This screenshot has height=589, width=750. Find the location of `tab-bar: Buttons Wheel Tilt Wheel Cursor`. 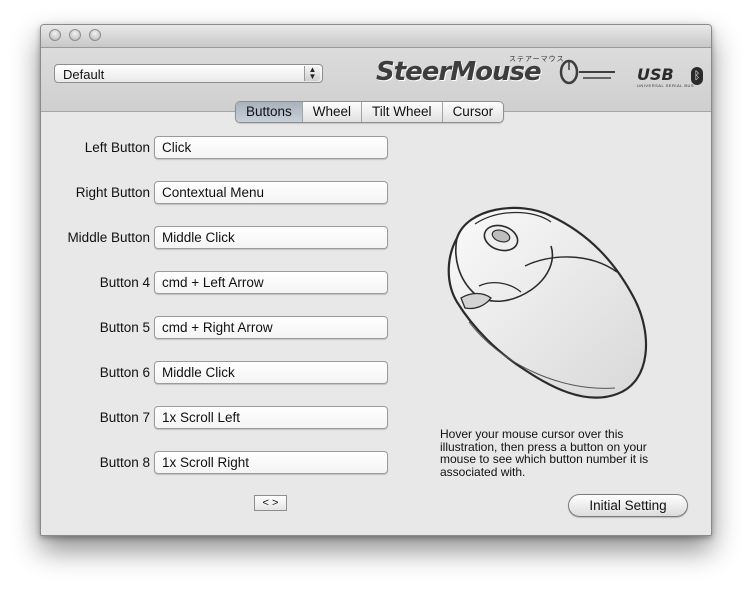

tab-bar: Buttons Wheel Tilt Wheel Cursor is located at coordinates (370, 112).